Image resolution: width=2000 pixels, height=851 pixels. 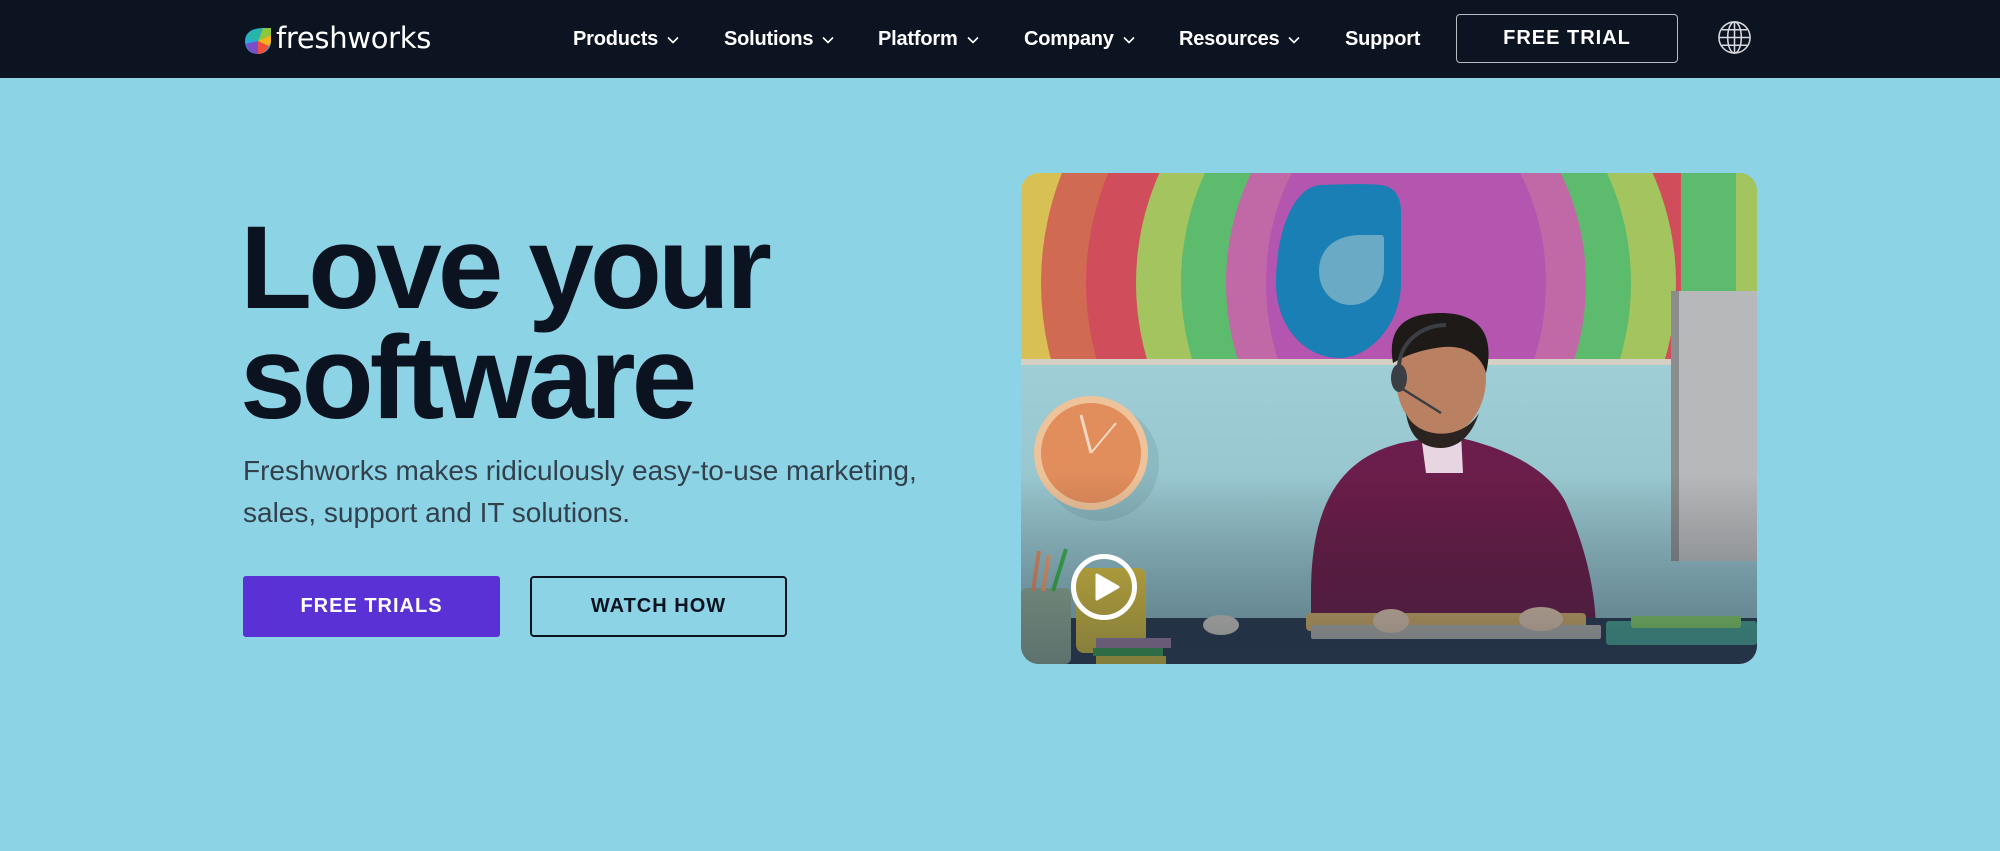 I want to click on logo-wordmark: freshworks, so click(x=354, y=37).